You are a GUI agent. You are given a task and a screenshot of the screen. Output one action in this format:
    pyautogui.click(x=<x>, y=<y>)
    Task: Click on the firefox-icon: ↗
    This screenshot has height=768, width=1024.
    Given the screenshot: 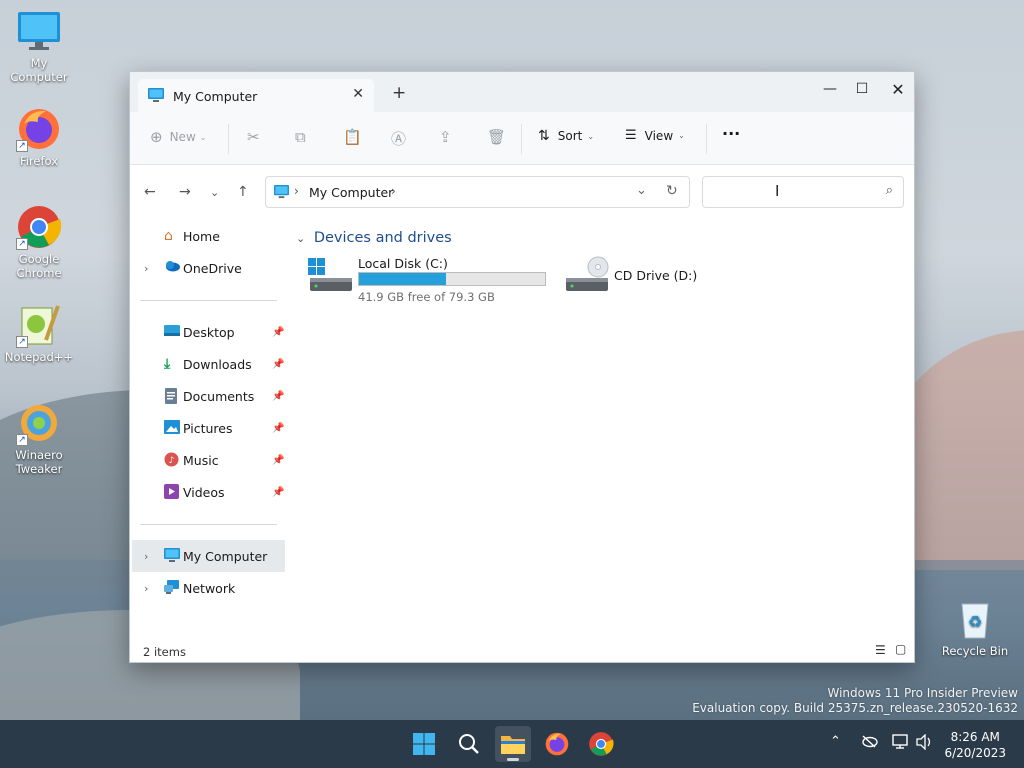 What is the action you would take?
    pyautogui.click(x=39, y=129)
    